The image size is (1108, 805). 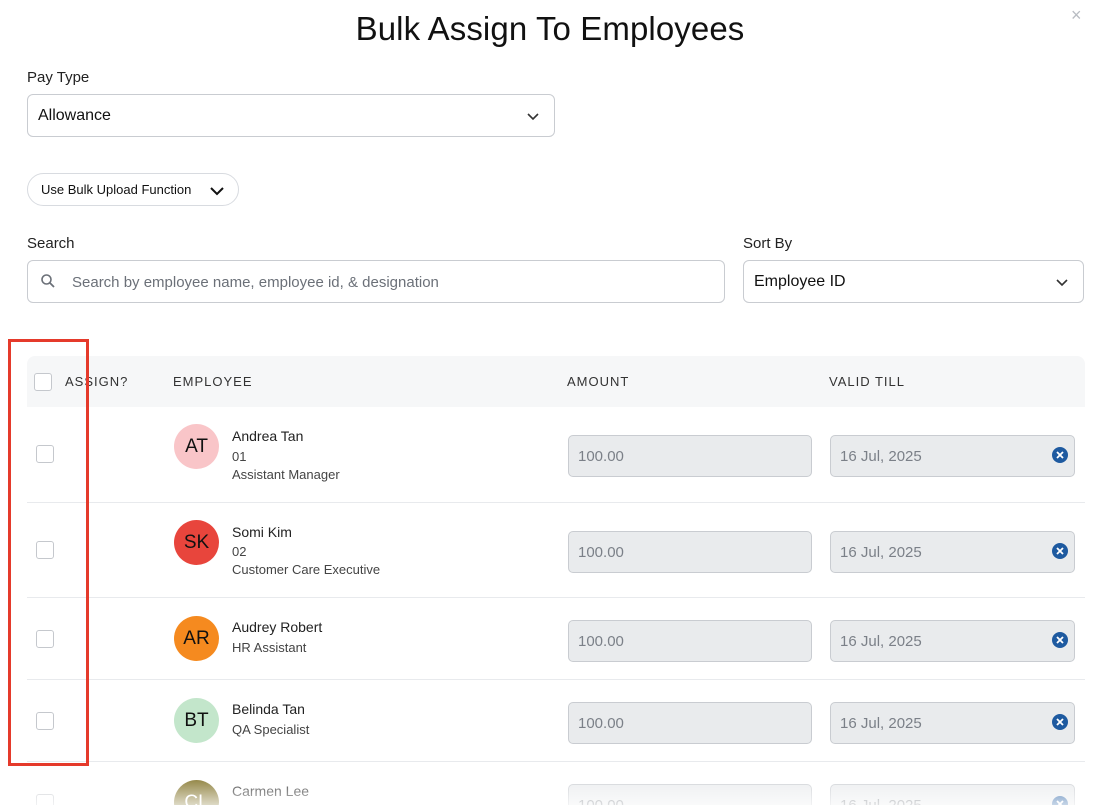 What do you see at coordinates (1076, 15) in the screenshot?
I see `close-icon: ×` at bounding box center [1076, 15].